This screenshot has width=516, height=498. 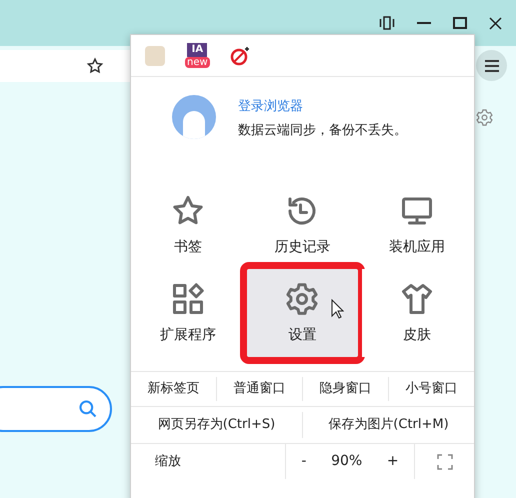 What do you see at coordinates (444, 462) in the screenshot?
I see `fullscreen-icon` at bounding box center [444, 462].